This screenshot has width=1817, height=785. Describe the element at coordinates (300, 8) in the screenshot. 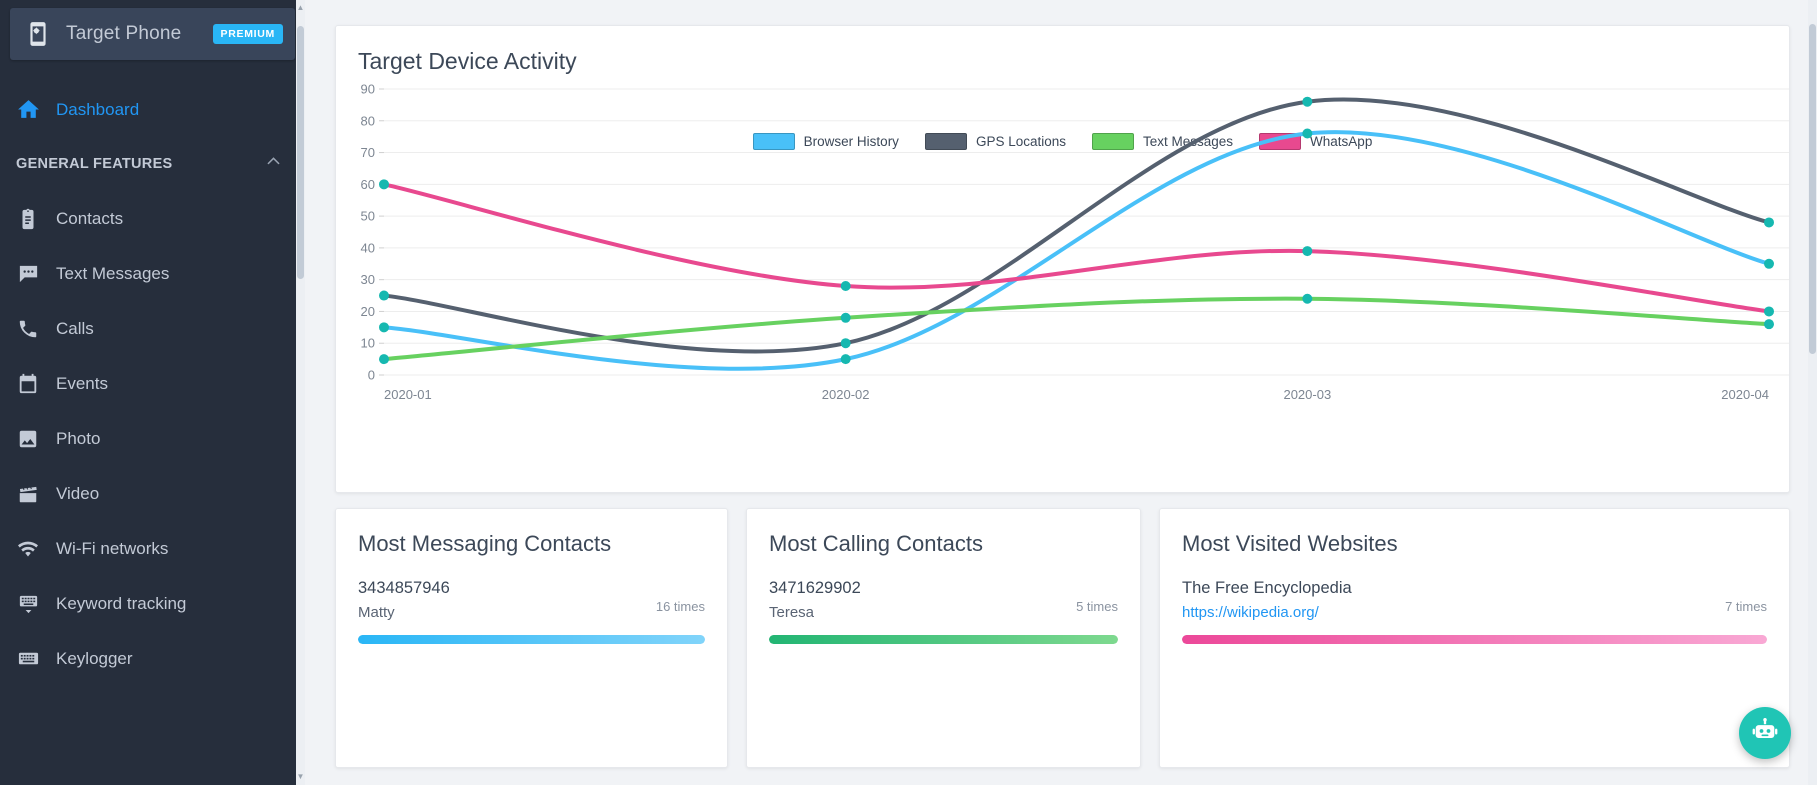

I see `scroll-up-arrow-icon: ▲` at that location.